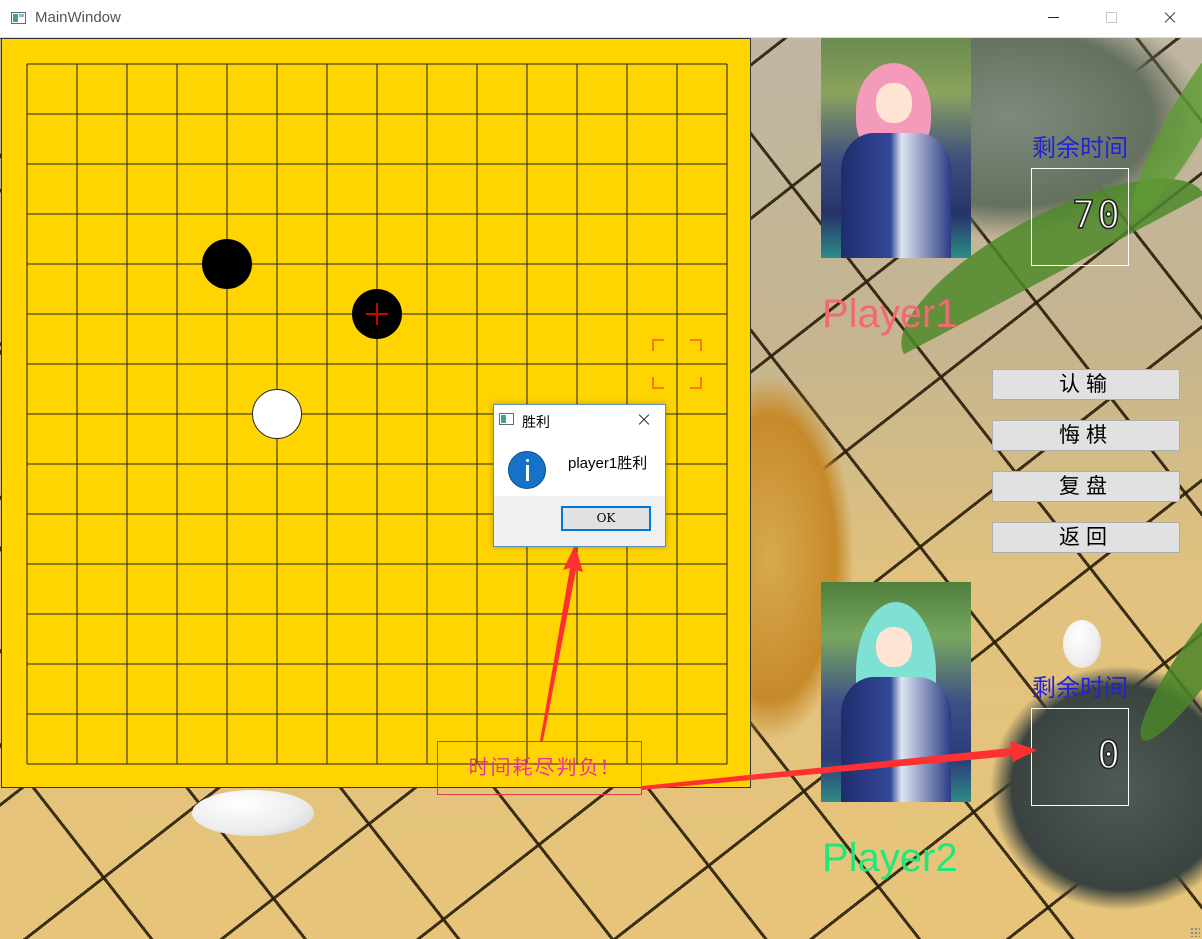 Image resolution: width=1202 pixels, height=939 pixels. What do you see at coordinates (1080, 688) in the screenshot?
I see `player2-timer-label: 剩余时间` at bounding box center [1080, 688].